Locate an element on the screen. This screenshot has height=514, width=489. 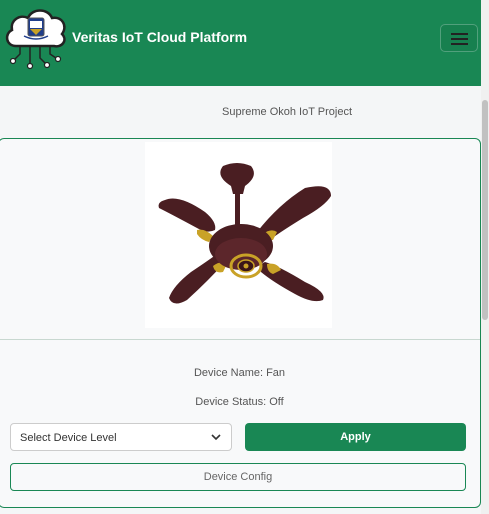
device-status: Device Status: Off is located at coordinates (239, 402).